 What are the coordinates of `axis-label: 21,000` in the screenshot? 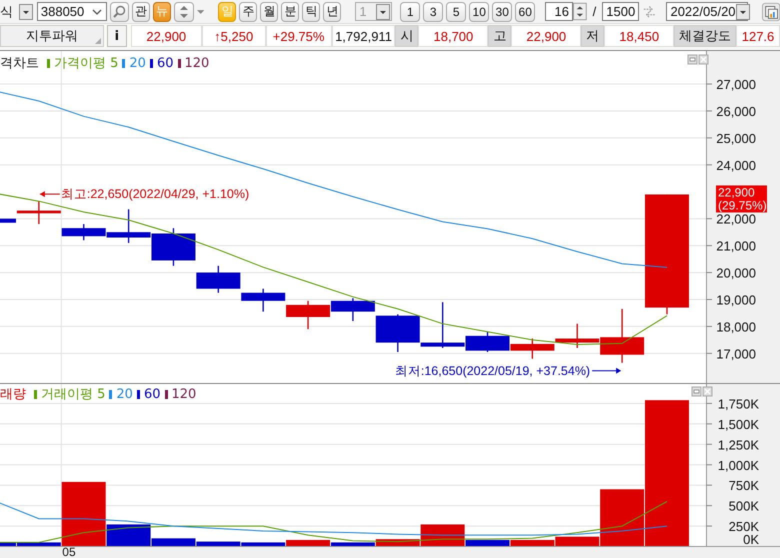 It's located at (736, 246).